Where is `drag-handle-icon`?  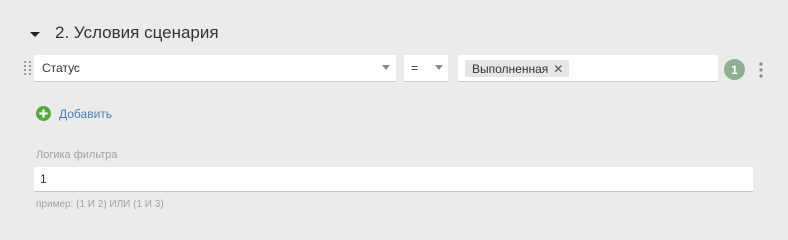 drag-handle-icon is located at coordinates (28, 69).